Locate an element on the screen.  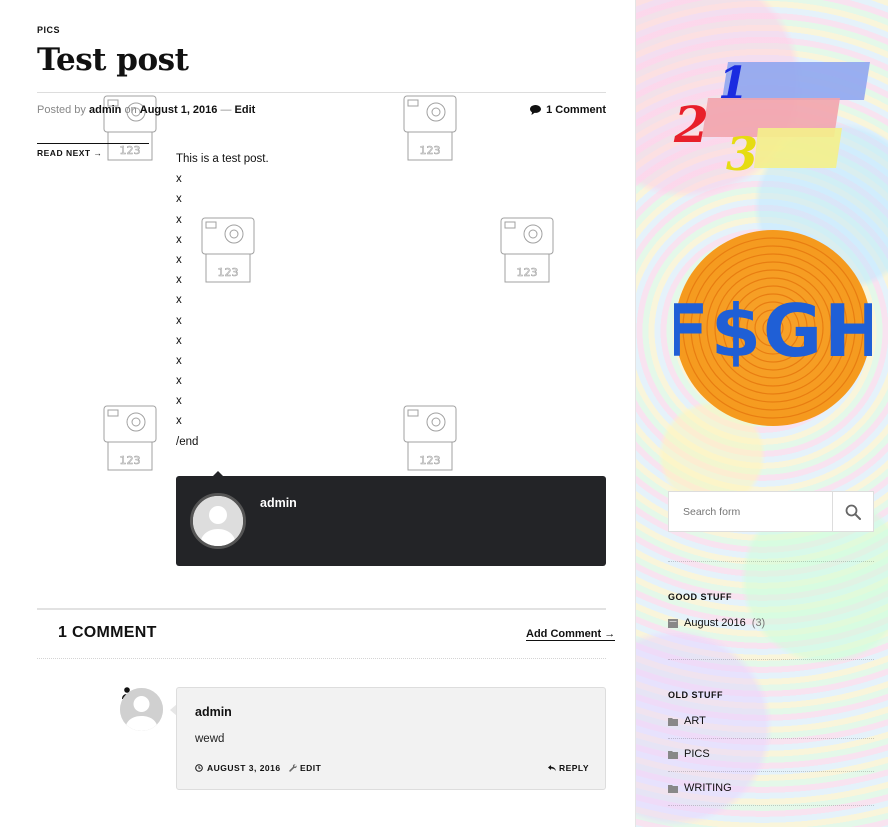
comment-date-label: AUGUST 3, 2016 is located at coordinates (244, 768).